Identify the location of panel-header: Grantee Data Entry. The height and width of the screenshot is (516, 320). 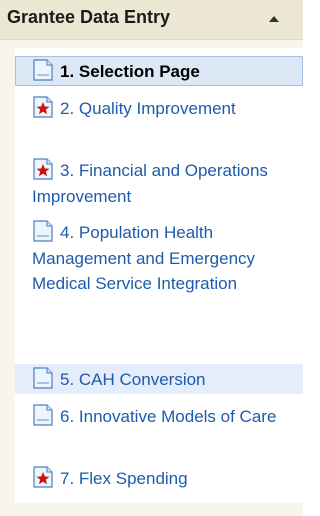
(151, 20).